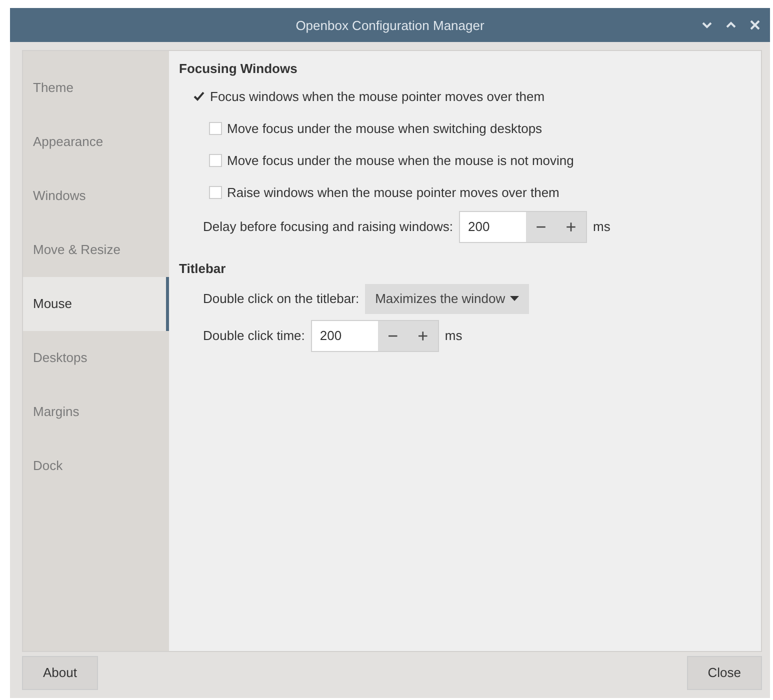 This screenshot has height=700, width=773. I want to click on section-heading: Titlebar, so click(203, 268).